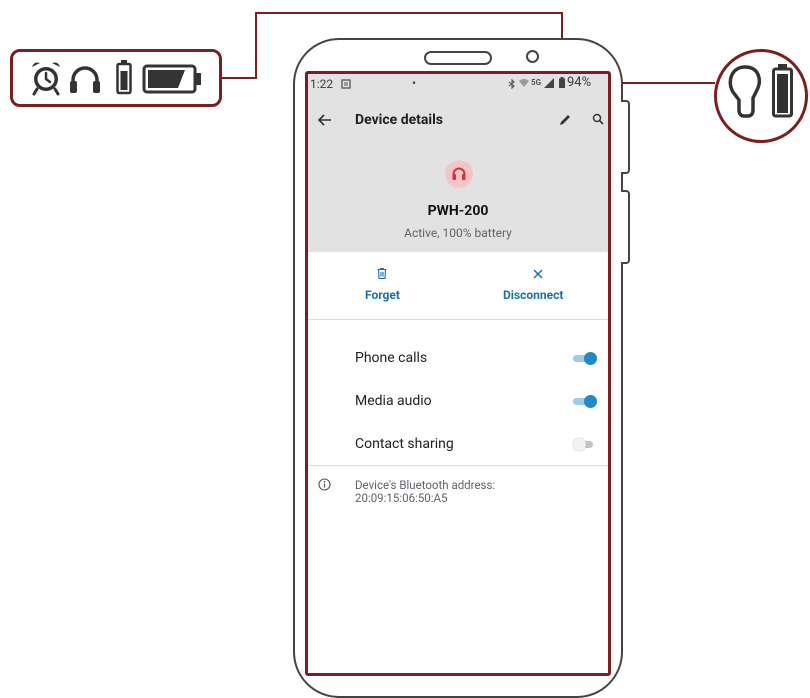  Describe the element at coordinates (562, 82) in the screenshot. I see `battery-status-icon` at that location.